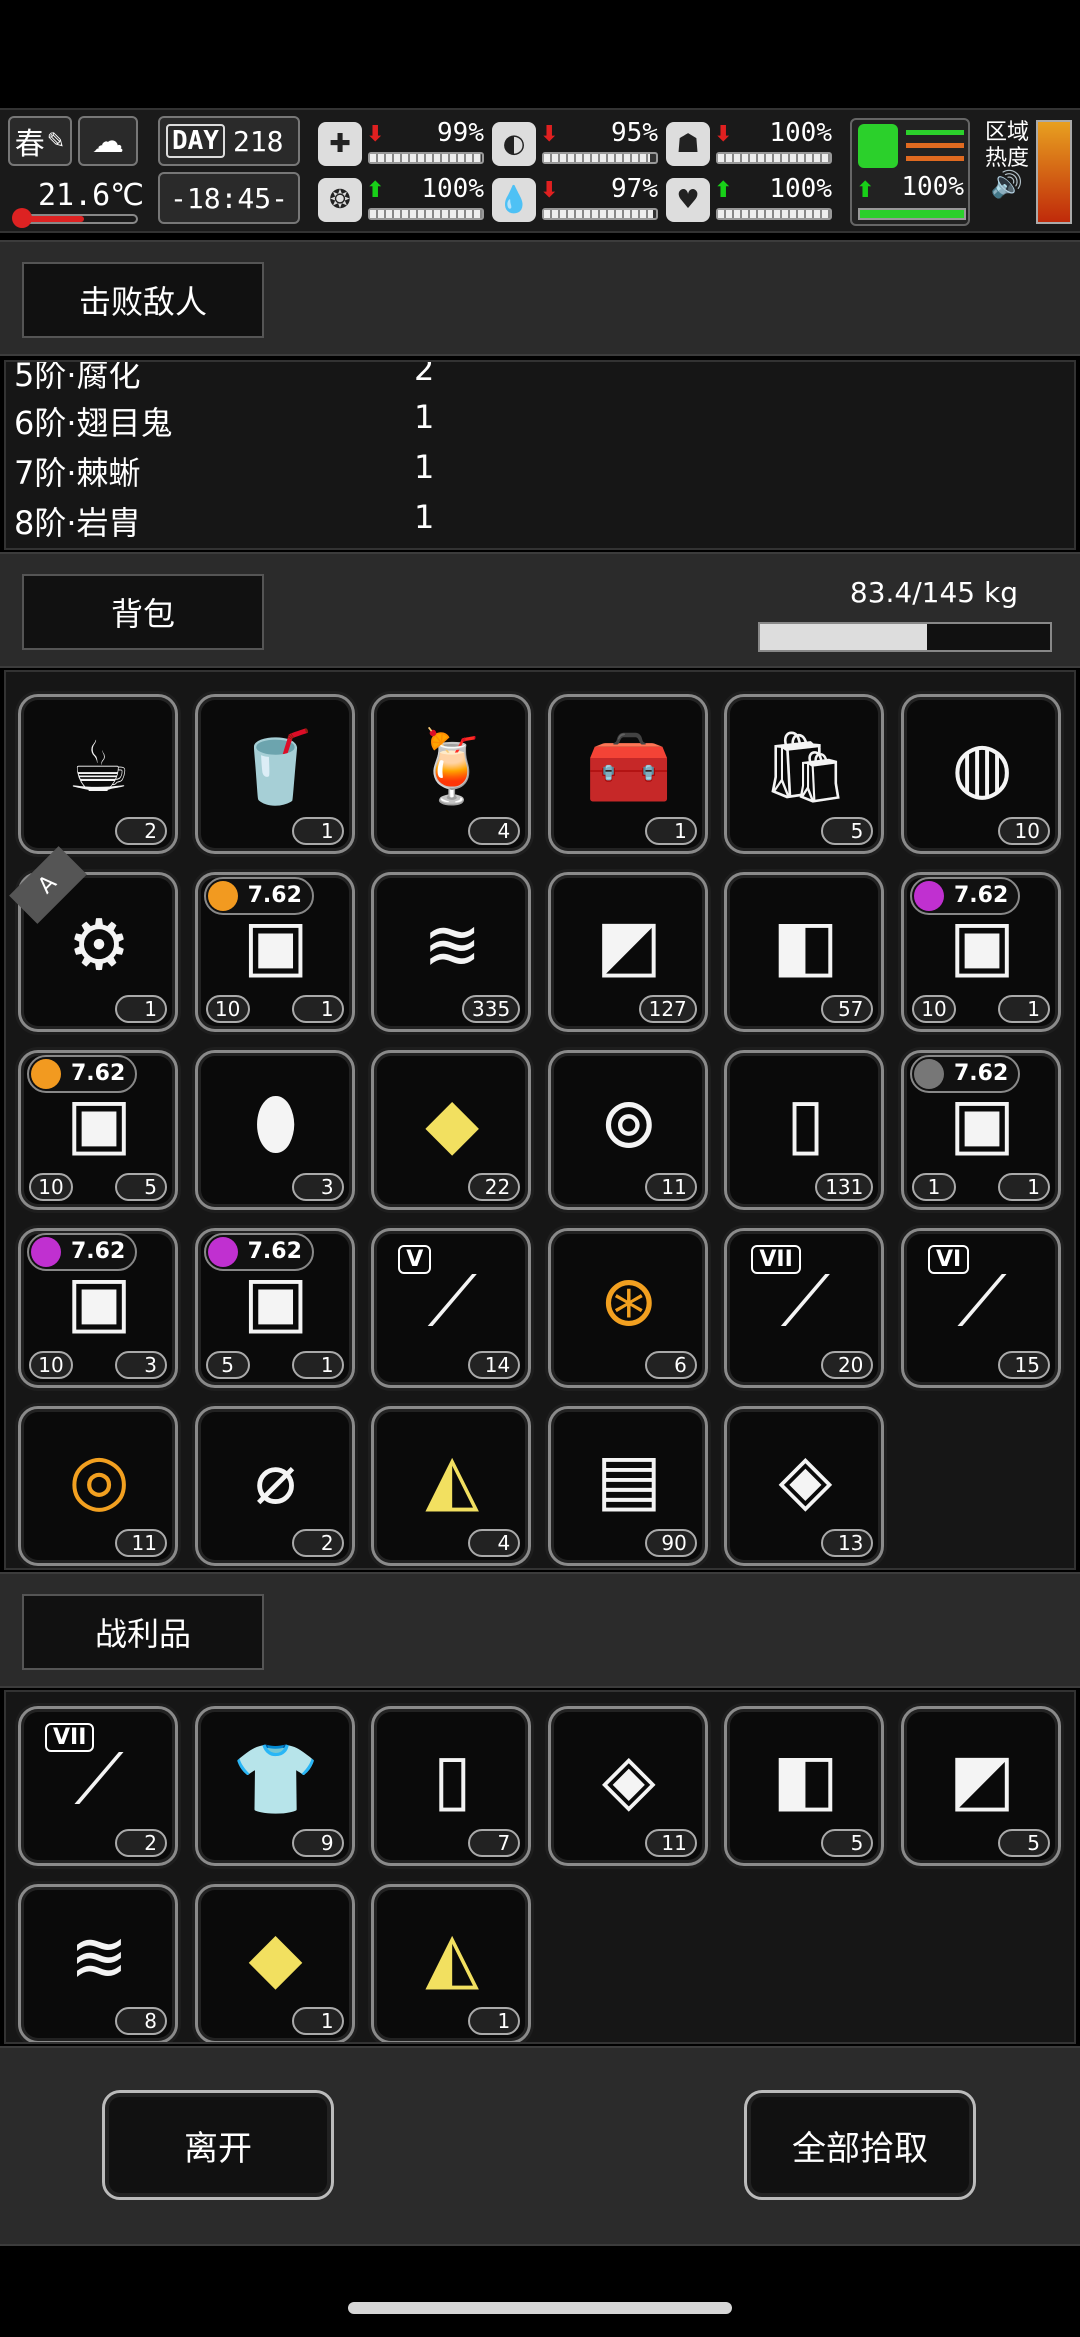  Describe the element at coordinates (549, 190) in the screenshot. I see `down-arrow-icon: ⬇` at that location.